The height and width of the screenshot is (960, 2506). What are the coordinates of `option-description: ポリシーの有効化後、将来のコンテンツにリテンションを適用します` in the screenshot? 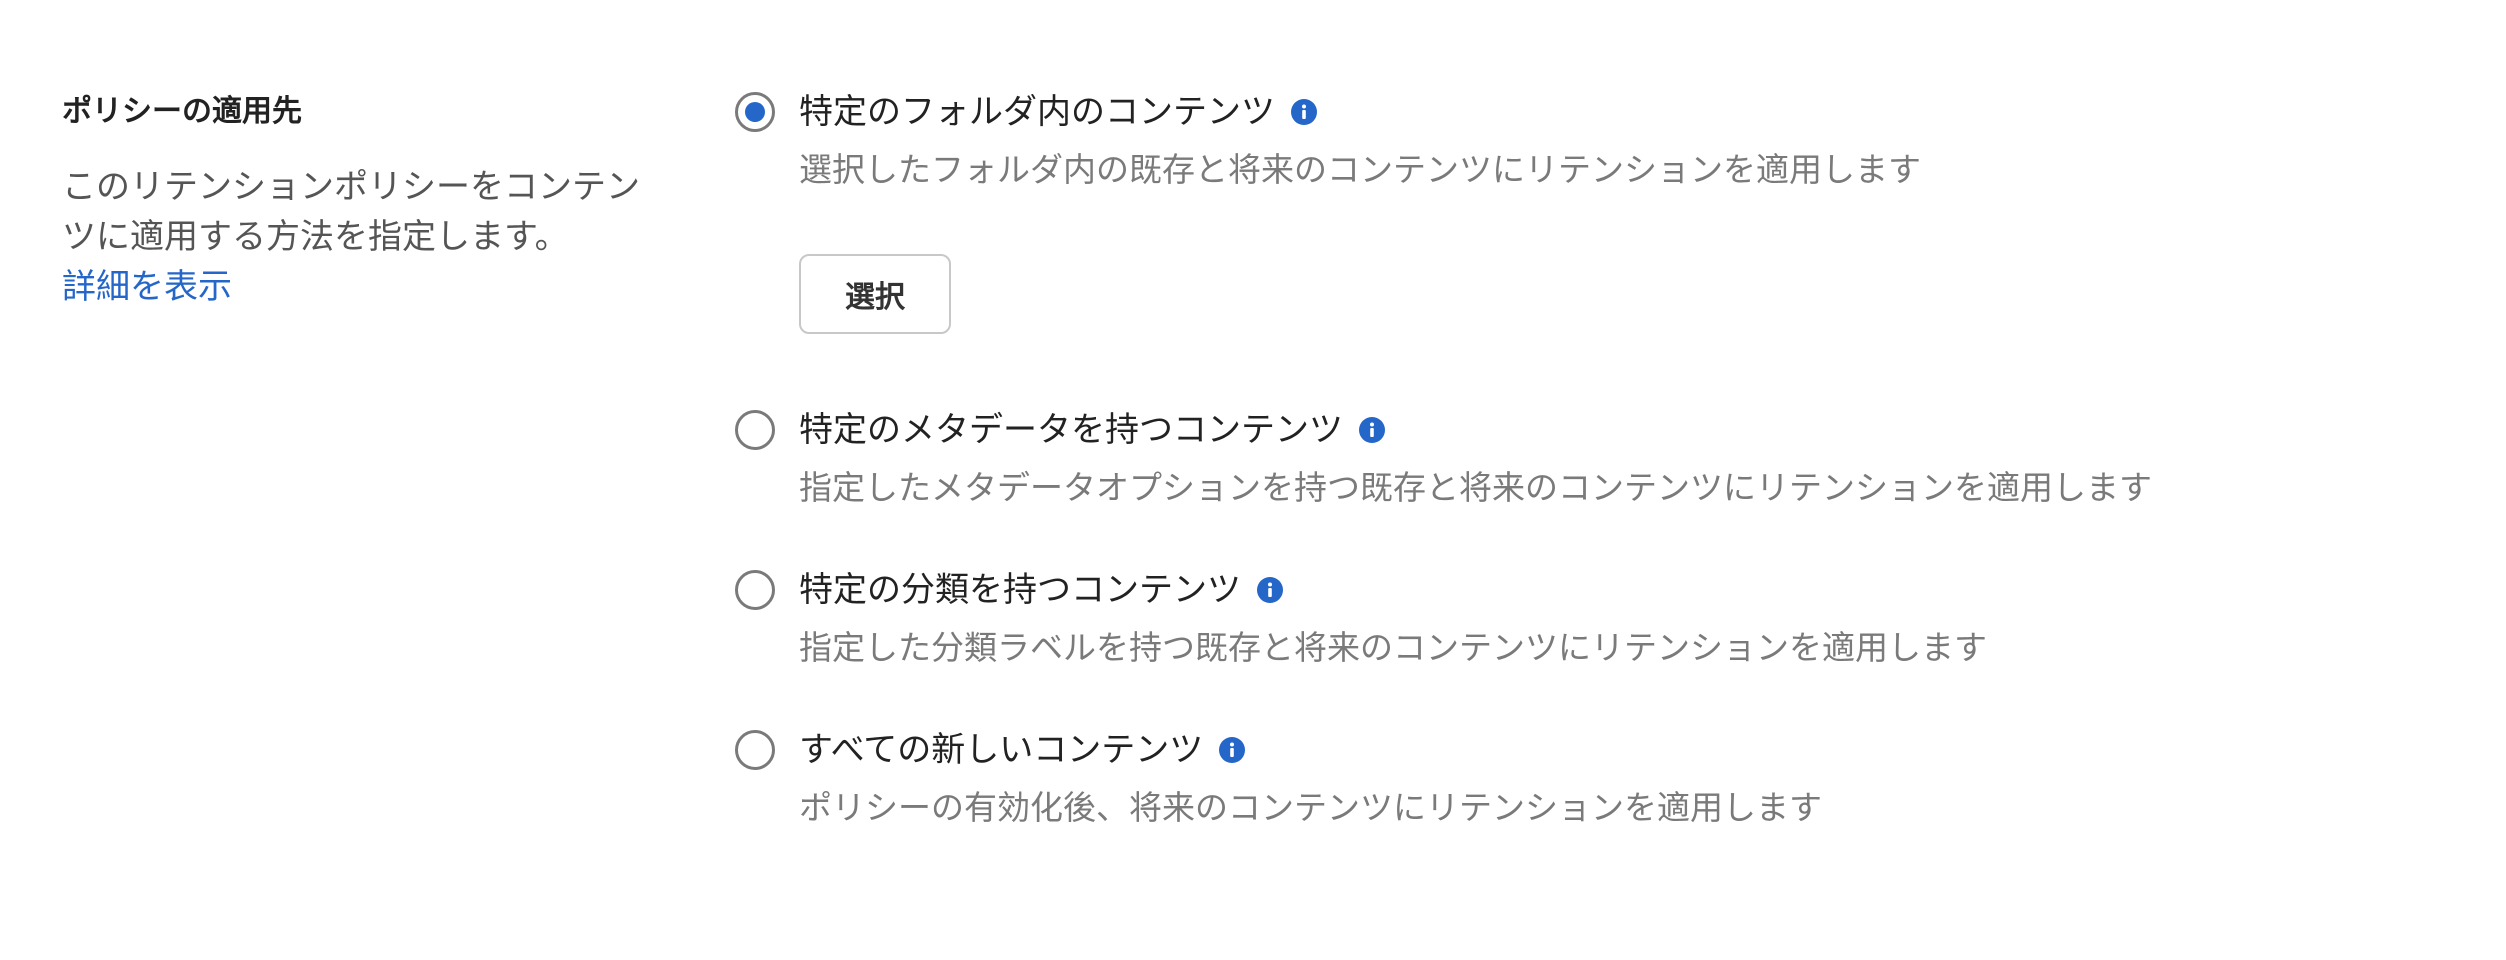 It's located at (1310, 807).